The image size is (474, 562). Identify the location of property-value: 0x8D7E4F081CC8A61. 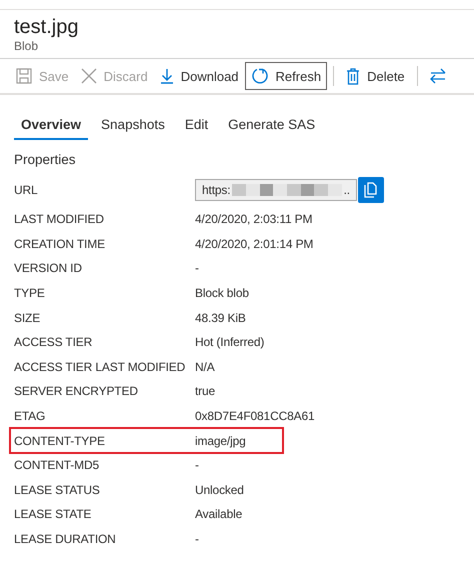
(255, 416).